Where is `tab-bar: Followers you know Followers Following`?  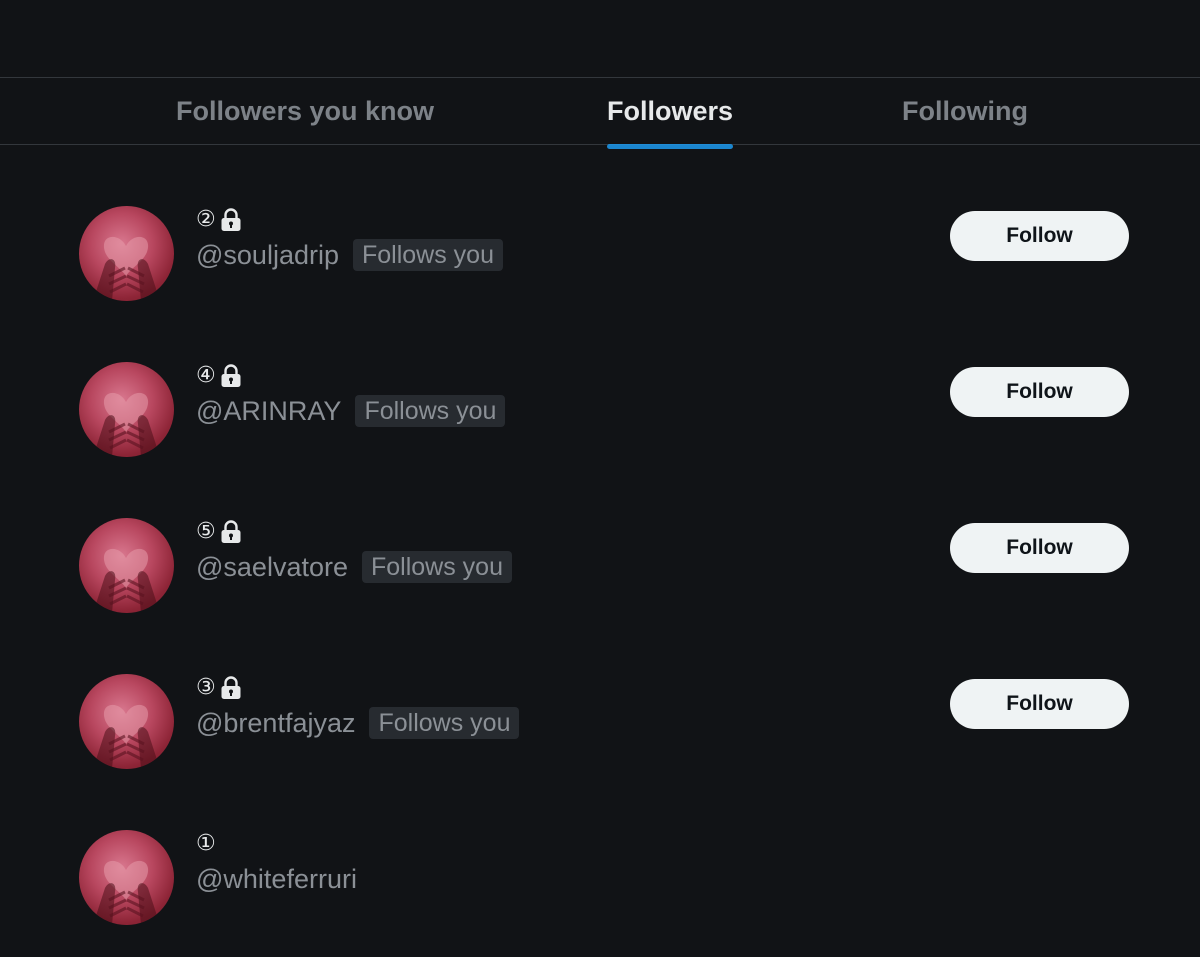
tab-bar: Followers you know Followers Following is located at coordinates (600, 113).